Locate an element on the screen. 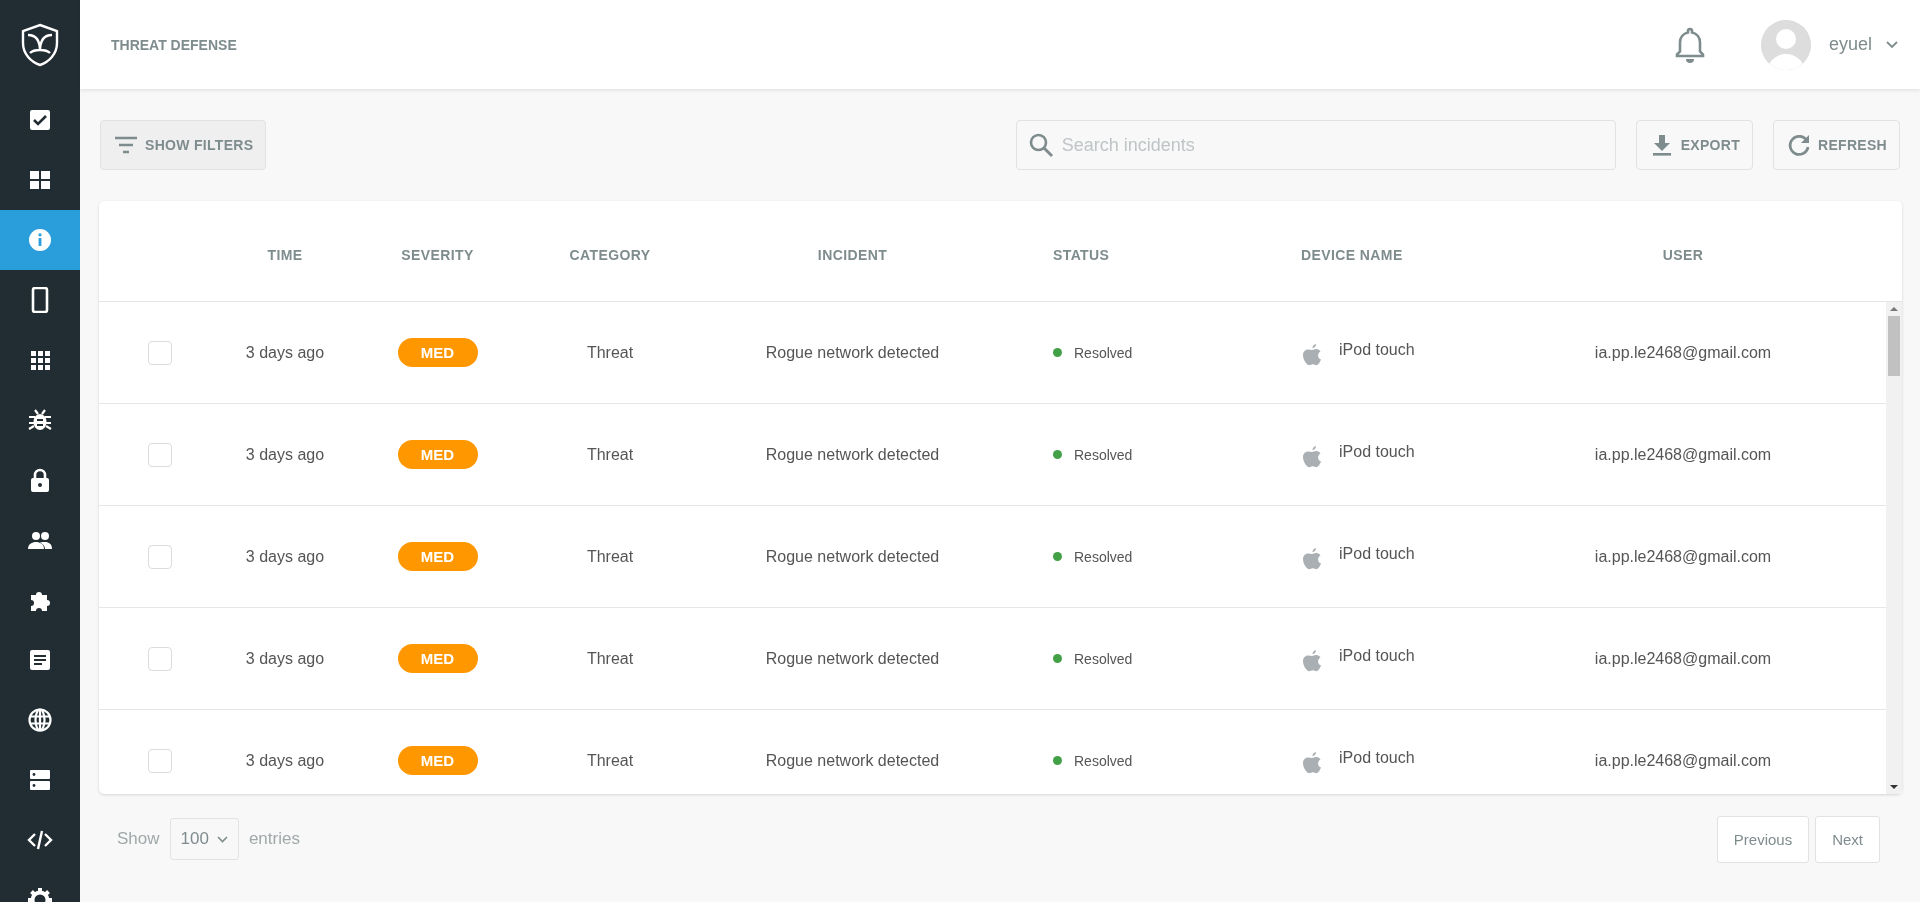  globe-icon is located at coordinates (40, 720).